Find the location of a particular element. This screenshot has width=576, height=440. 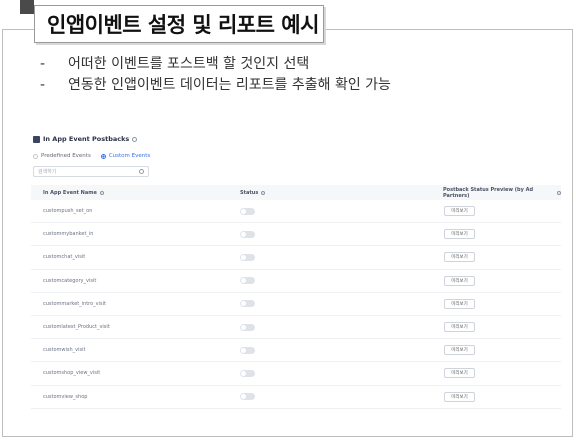

event-name-cell: customview_shop is located at coordinates (135, 397).